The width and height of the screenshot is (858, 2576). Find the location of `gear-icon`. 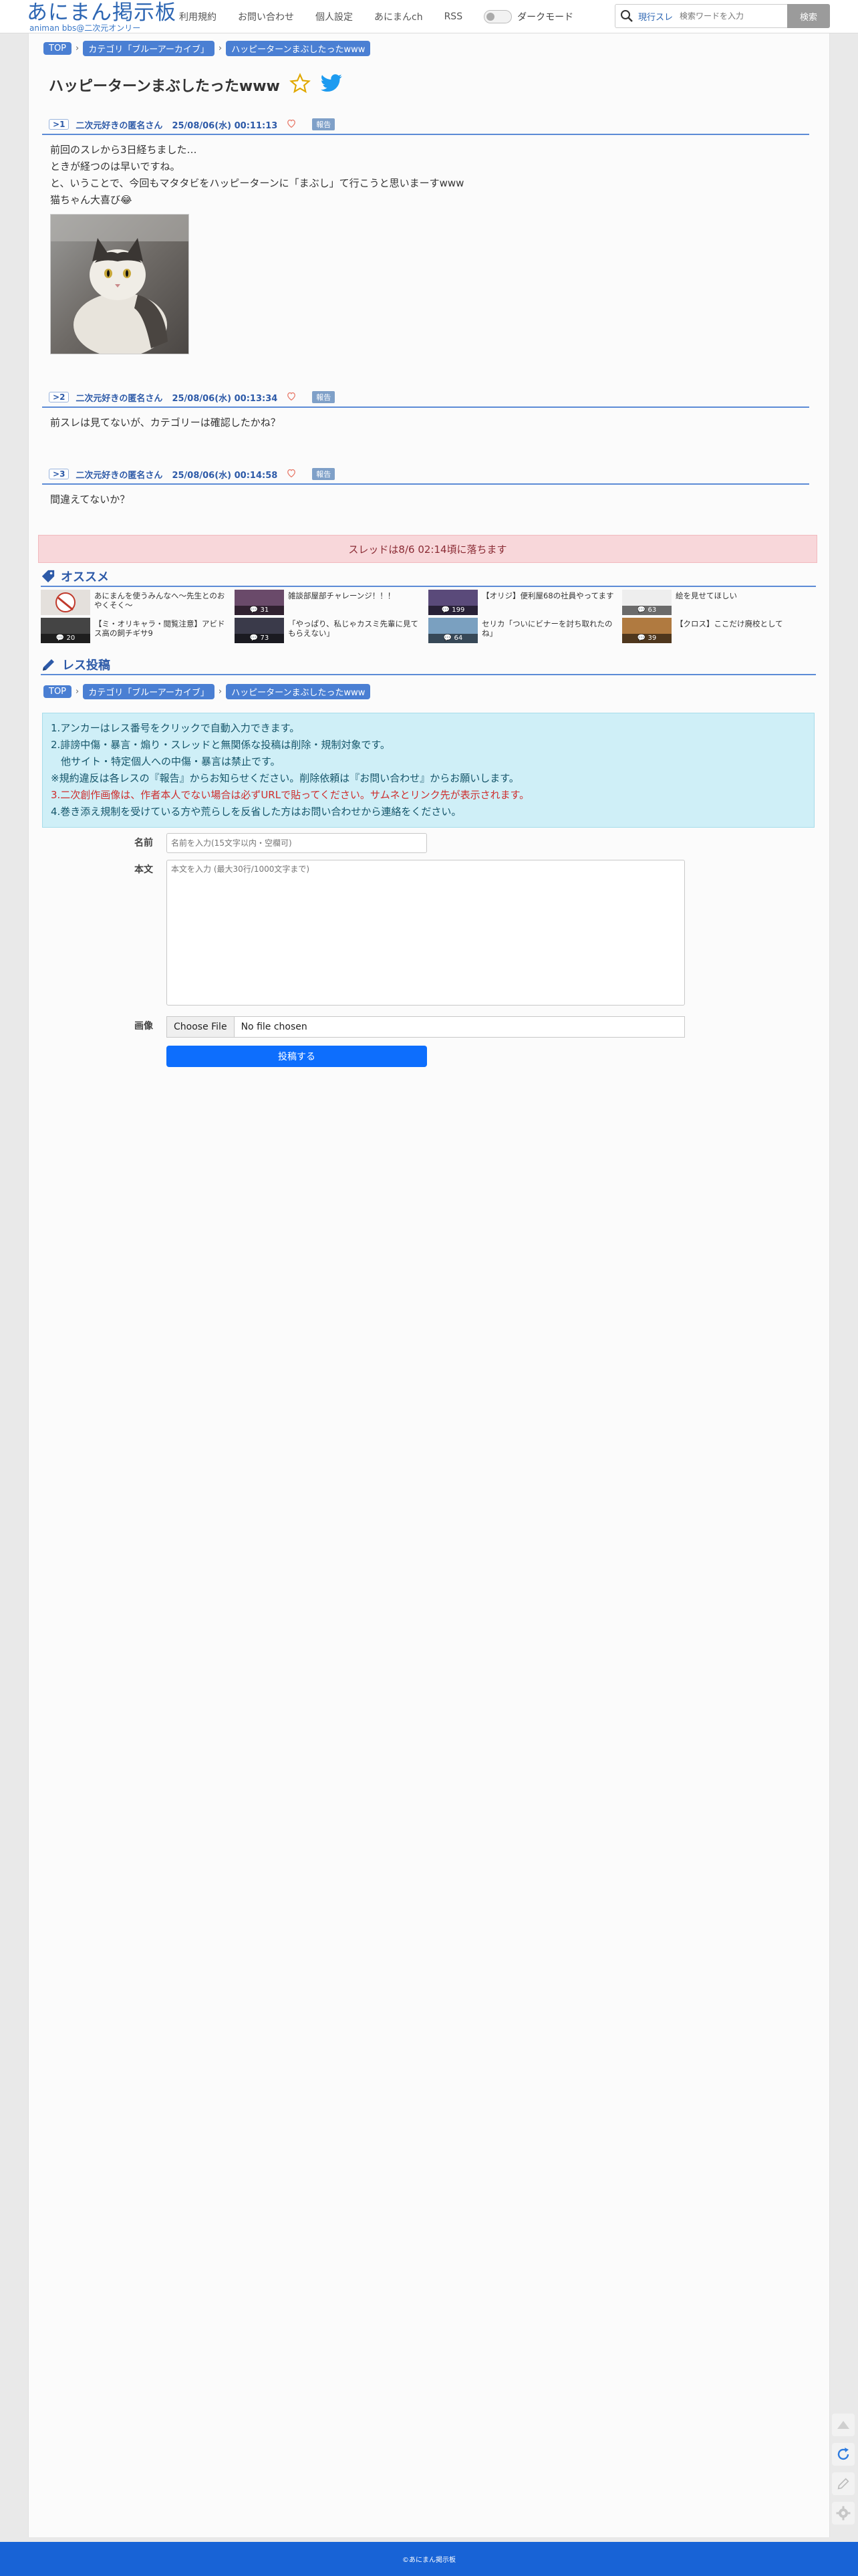

gear-icon is located at coordinates (843, 2513).